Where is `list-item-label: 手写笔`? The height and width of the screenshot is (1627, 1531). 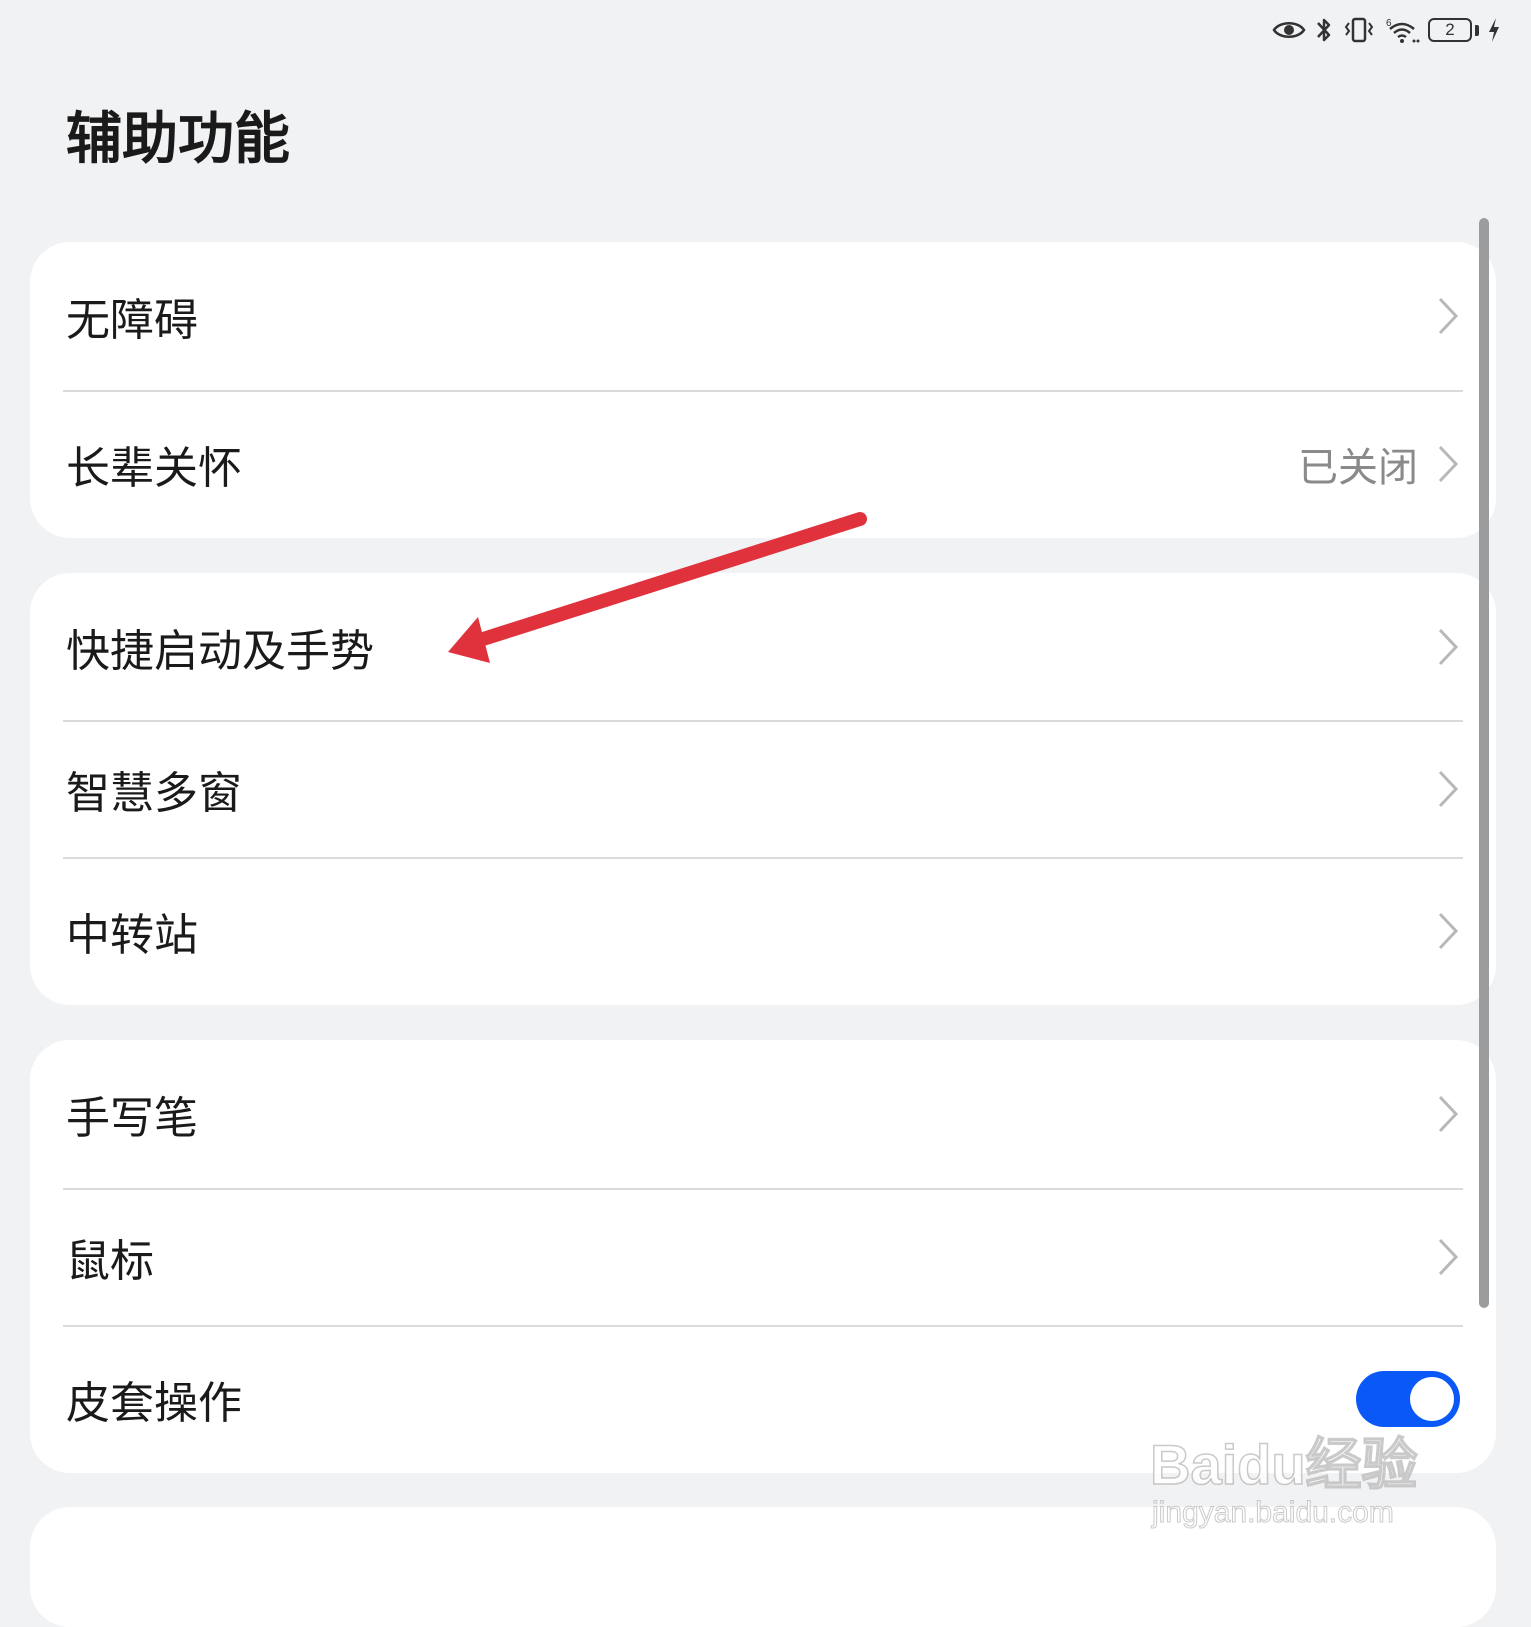
list-item-label: 手写笔 is located at coordinates (132, 1118).